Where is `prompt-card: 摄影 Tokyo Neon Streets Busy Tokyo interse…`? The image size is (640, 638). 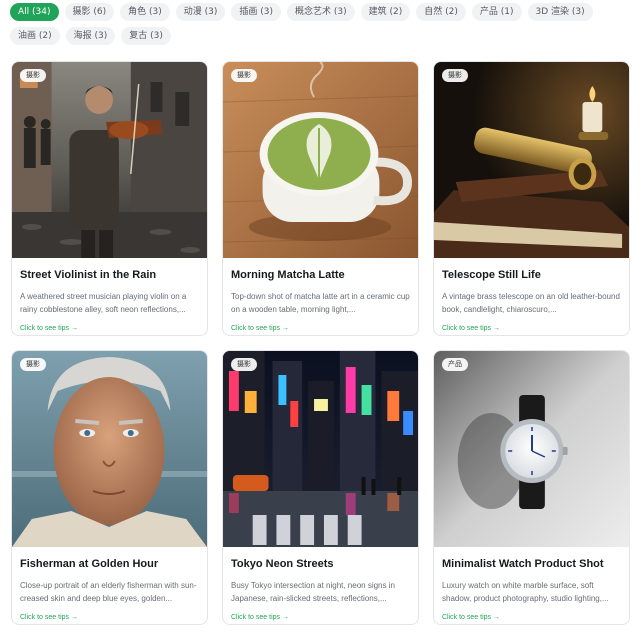 prompt-card: 摄影 Tokyo Neon Streets Busy Tokyo interse… is located at coordinates (320, 487).